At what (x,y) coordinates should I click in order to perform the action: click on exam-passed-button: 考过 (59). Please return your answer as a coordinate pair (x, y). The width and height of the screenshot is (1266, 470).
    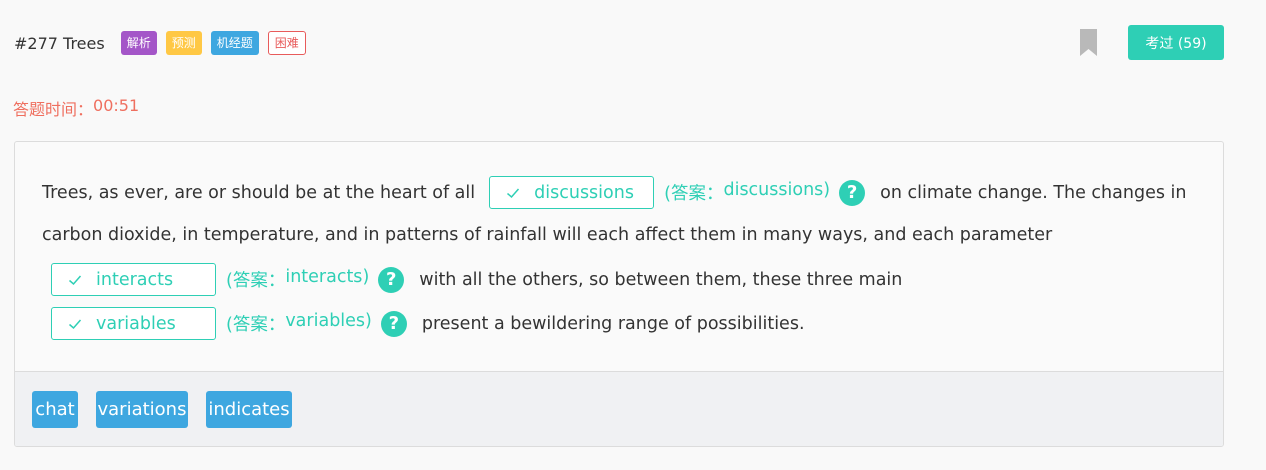
    Looking at the image, I should click on (1176, 42).